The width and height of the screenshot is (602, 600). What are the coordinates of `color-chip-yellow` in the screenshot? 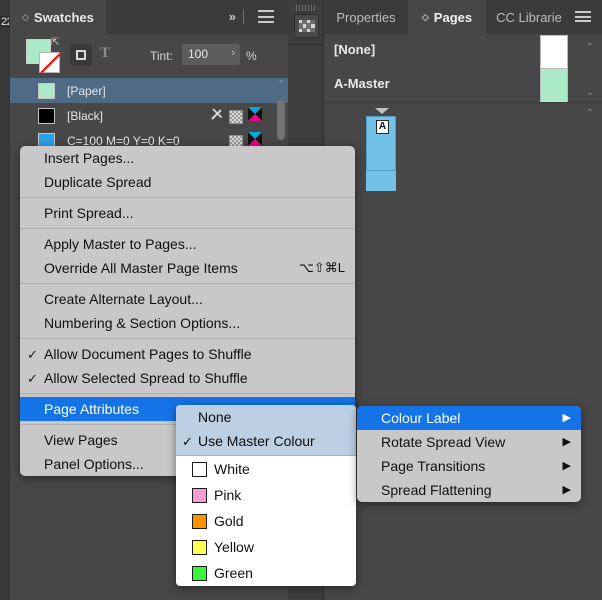 It's located at (199, 547).